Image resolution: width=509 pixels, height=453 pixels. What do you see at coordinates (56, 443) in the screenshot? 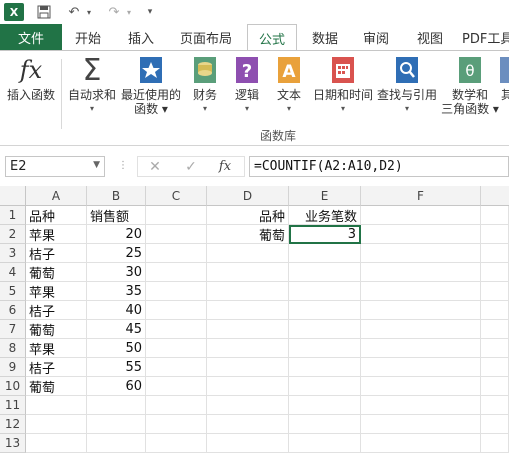
I see `cell-A13` at bounding box center [56, 443].